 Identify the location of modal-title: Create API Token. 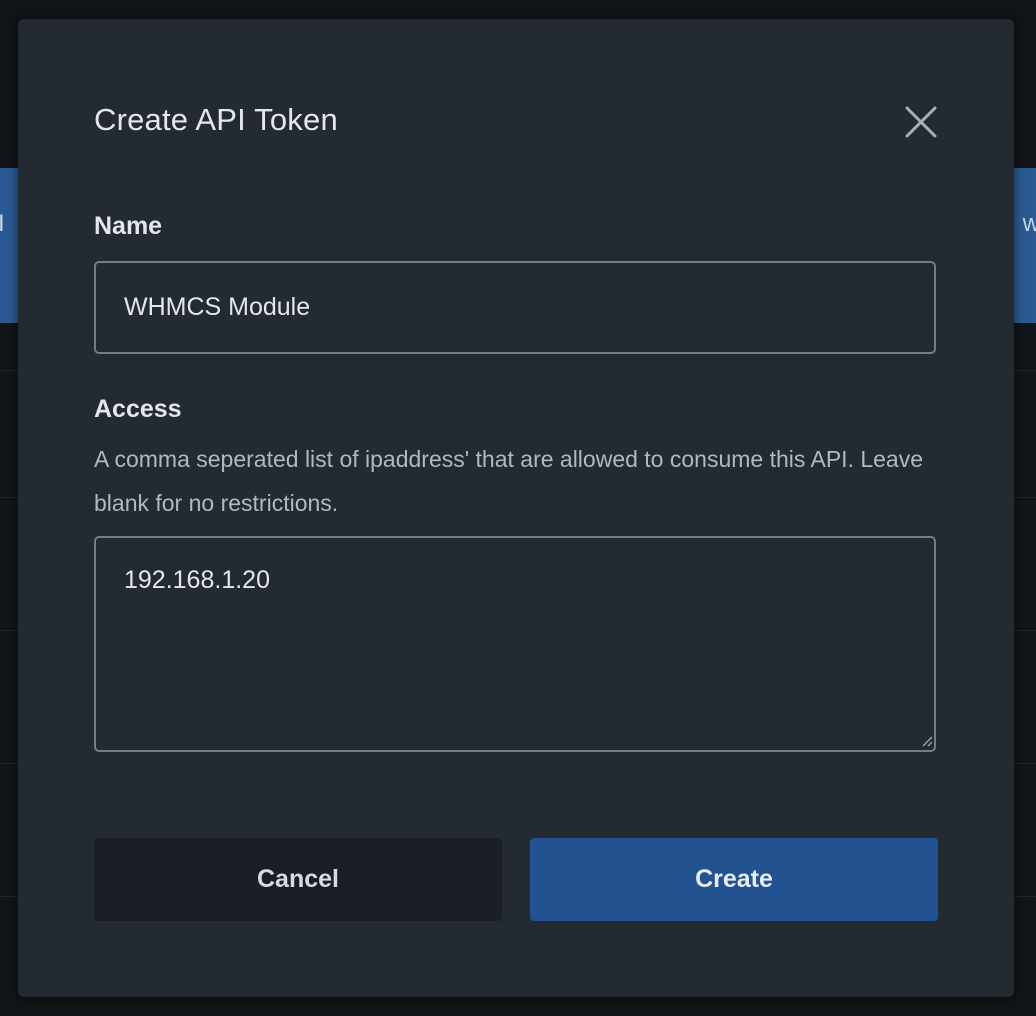
(216, 119).